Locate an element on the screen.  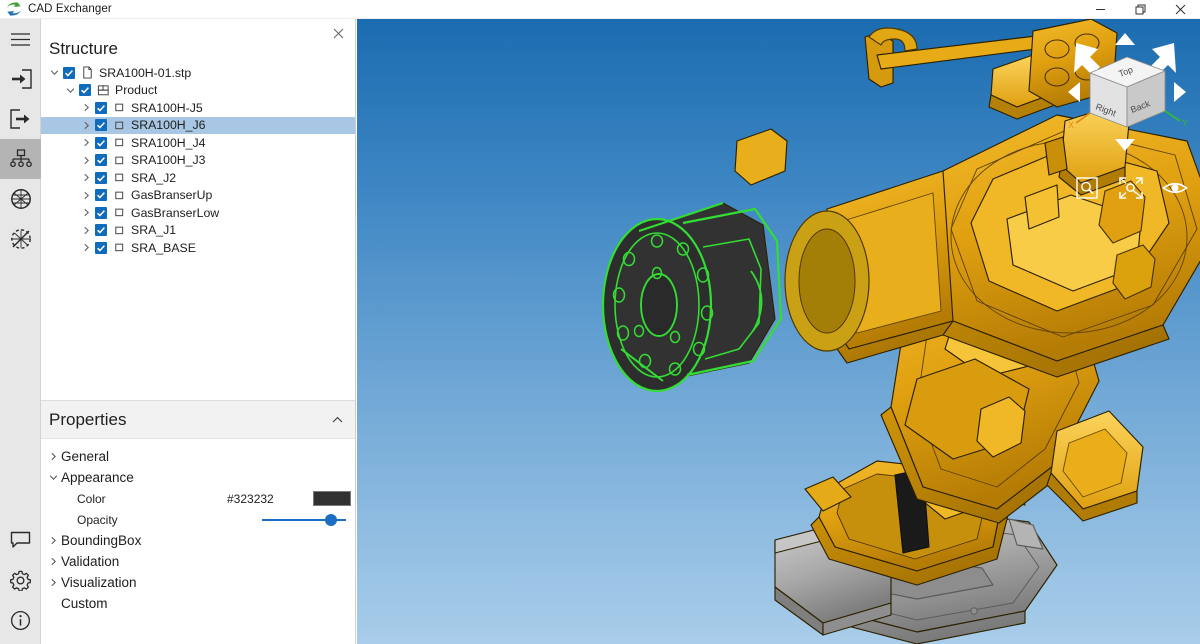
visibility-button is located at coordinates (1175, 188).